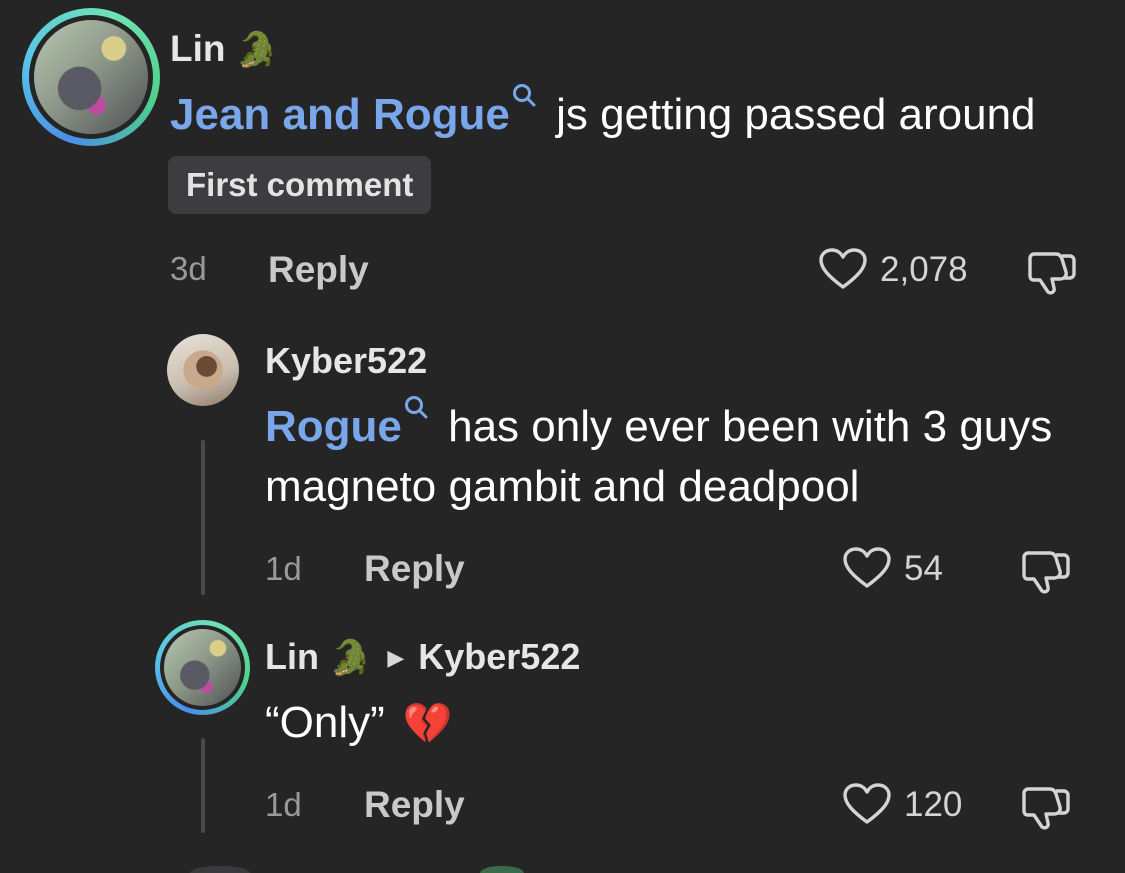 This screenshot has width=1125, height=873. Describe the element at coordinates (427, 724) in the screenshot. I see `broken-heart-emoji: 💔` at that location.